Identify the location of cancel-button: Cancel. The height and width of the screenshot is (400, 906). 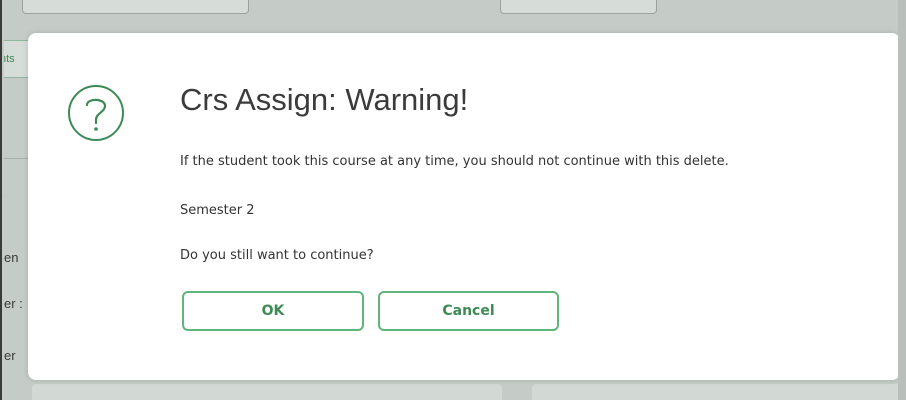
(468, 311).